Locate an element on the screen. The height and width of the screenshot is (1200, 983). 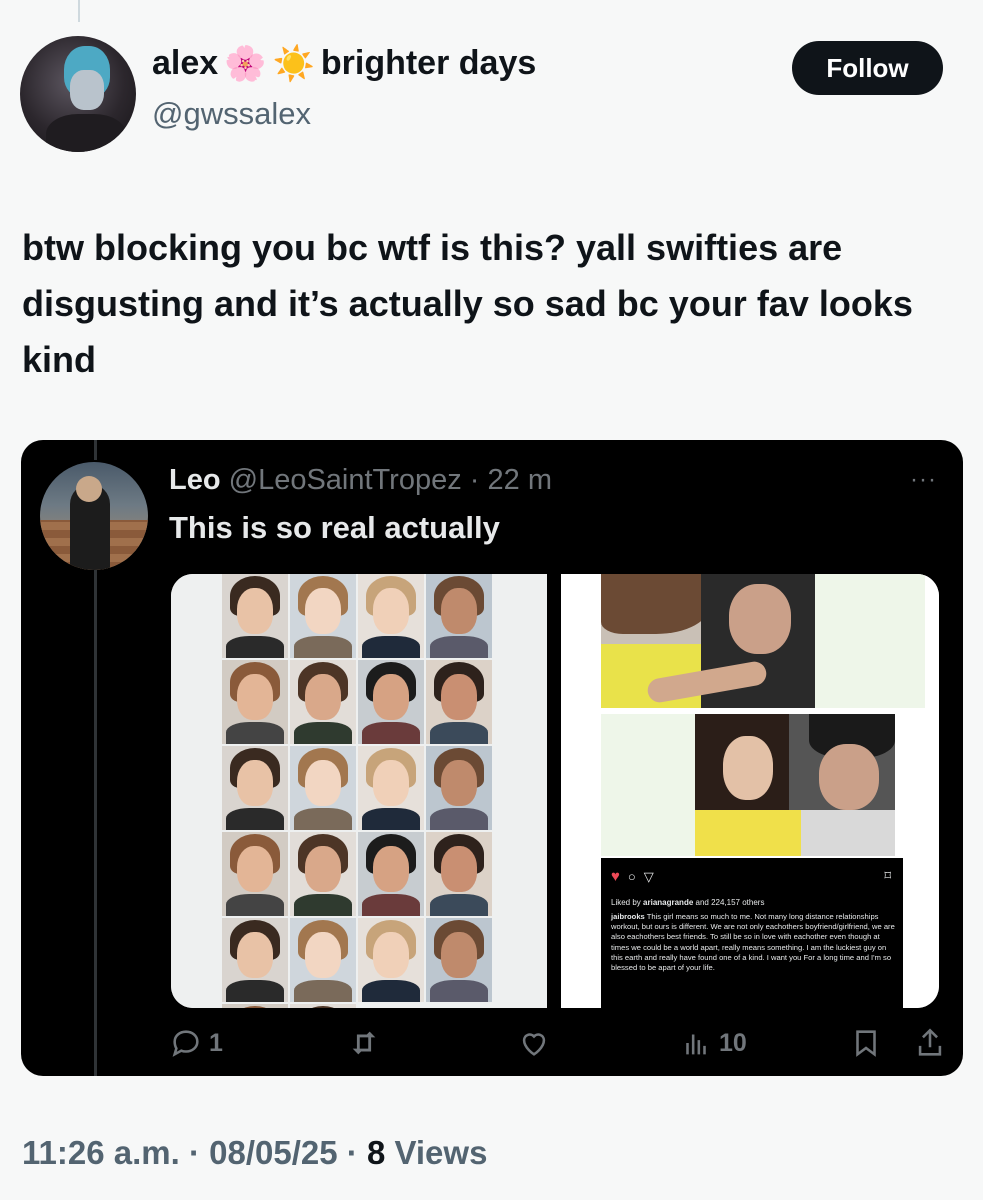
couple-photo-top is located at coordinates (708, 641).